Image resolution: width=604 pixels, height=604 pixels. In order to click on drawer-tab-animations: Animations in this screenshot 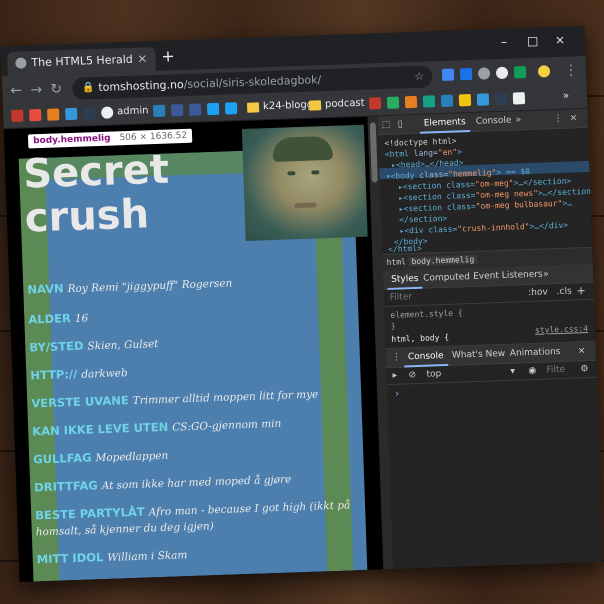, I will do `click(535, 353)`.